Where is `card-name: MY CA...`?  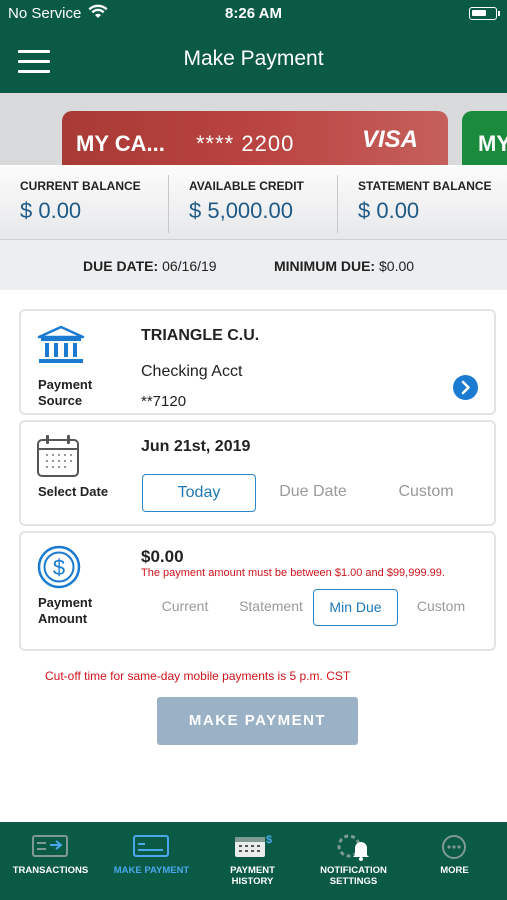
card-name: MY CA... is located at coordinates (120, 143).